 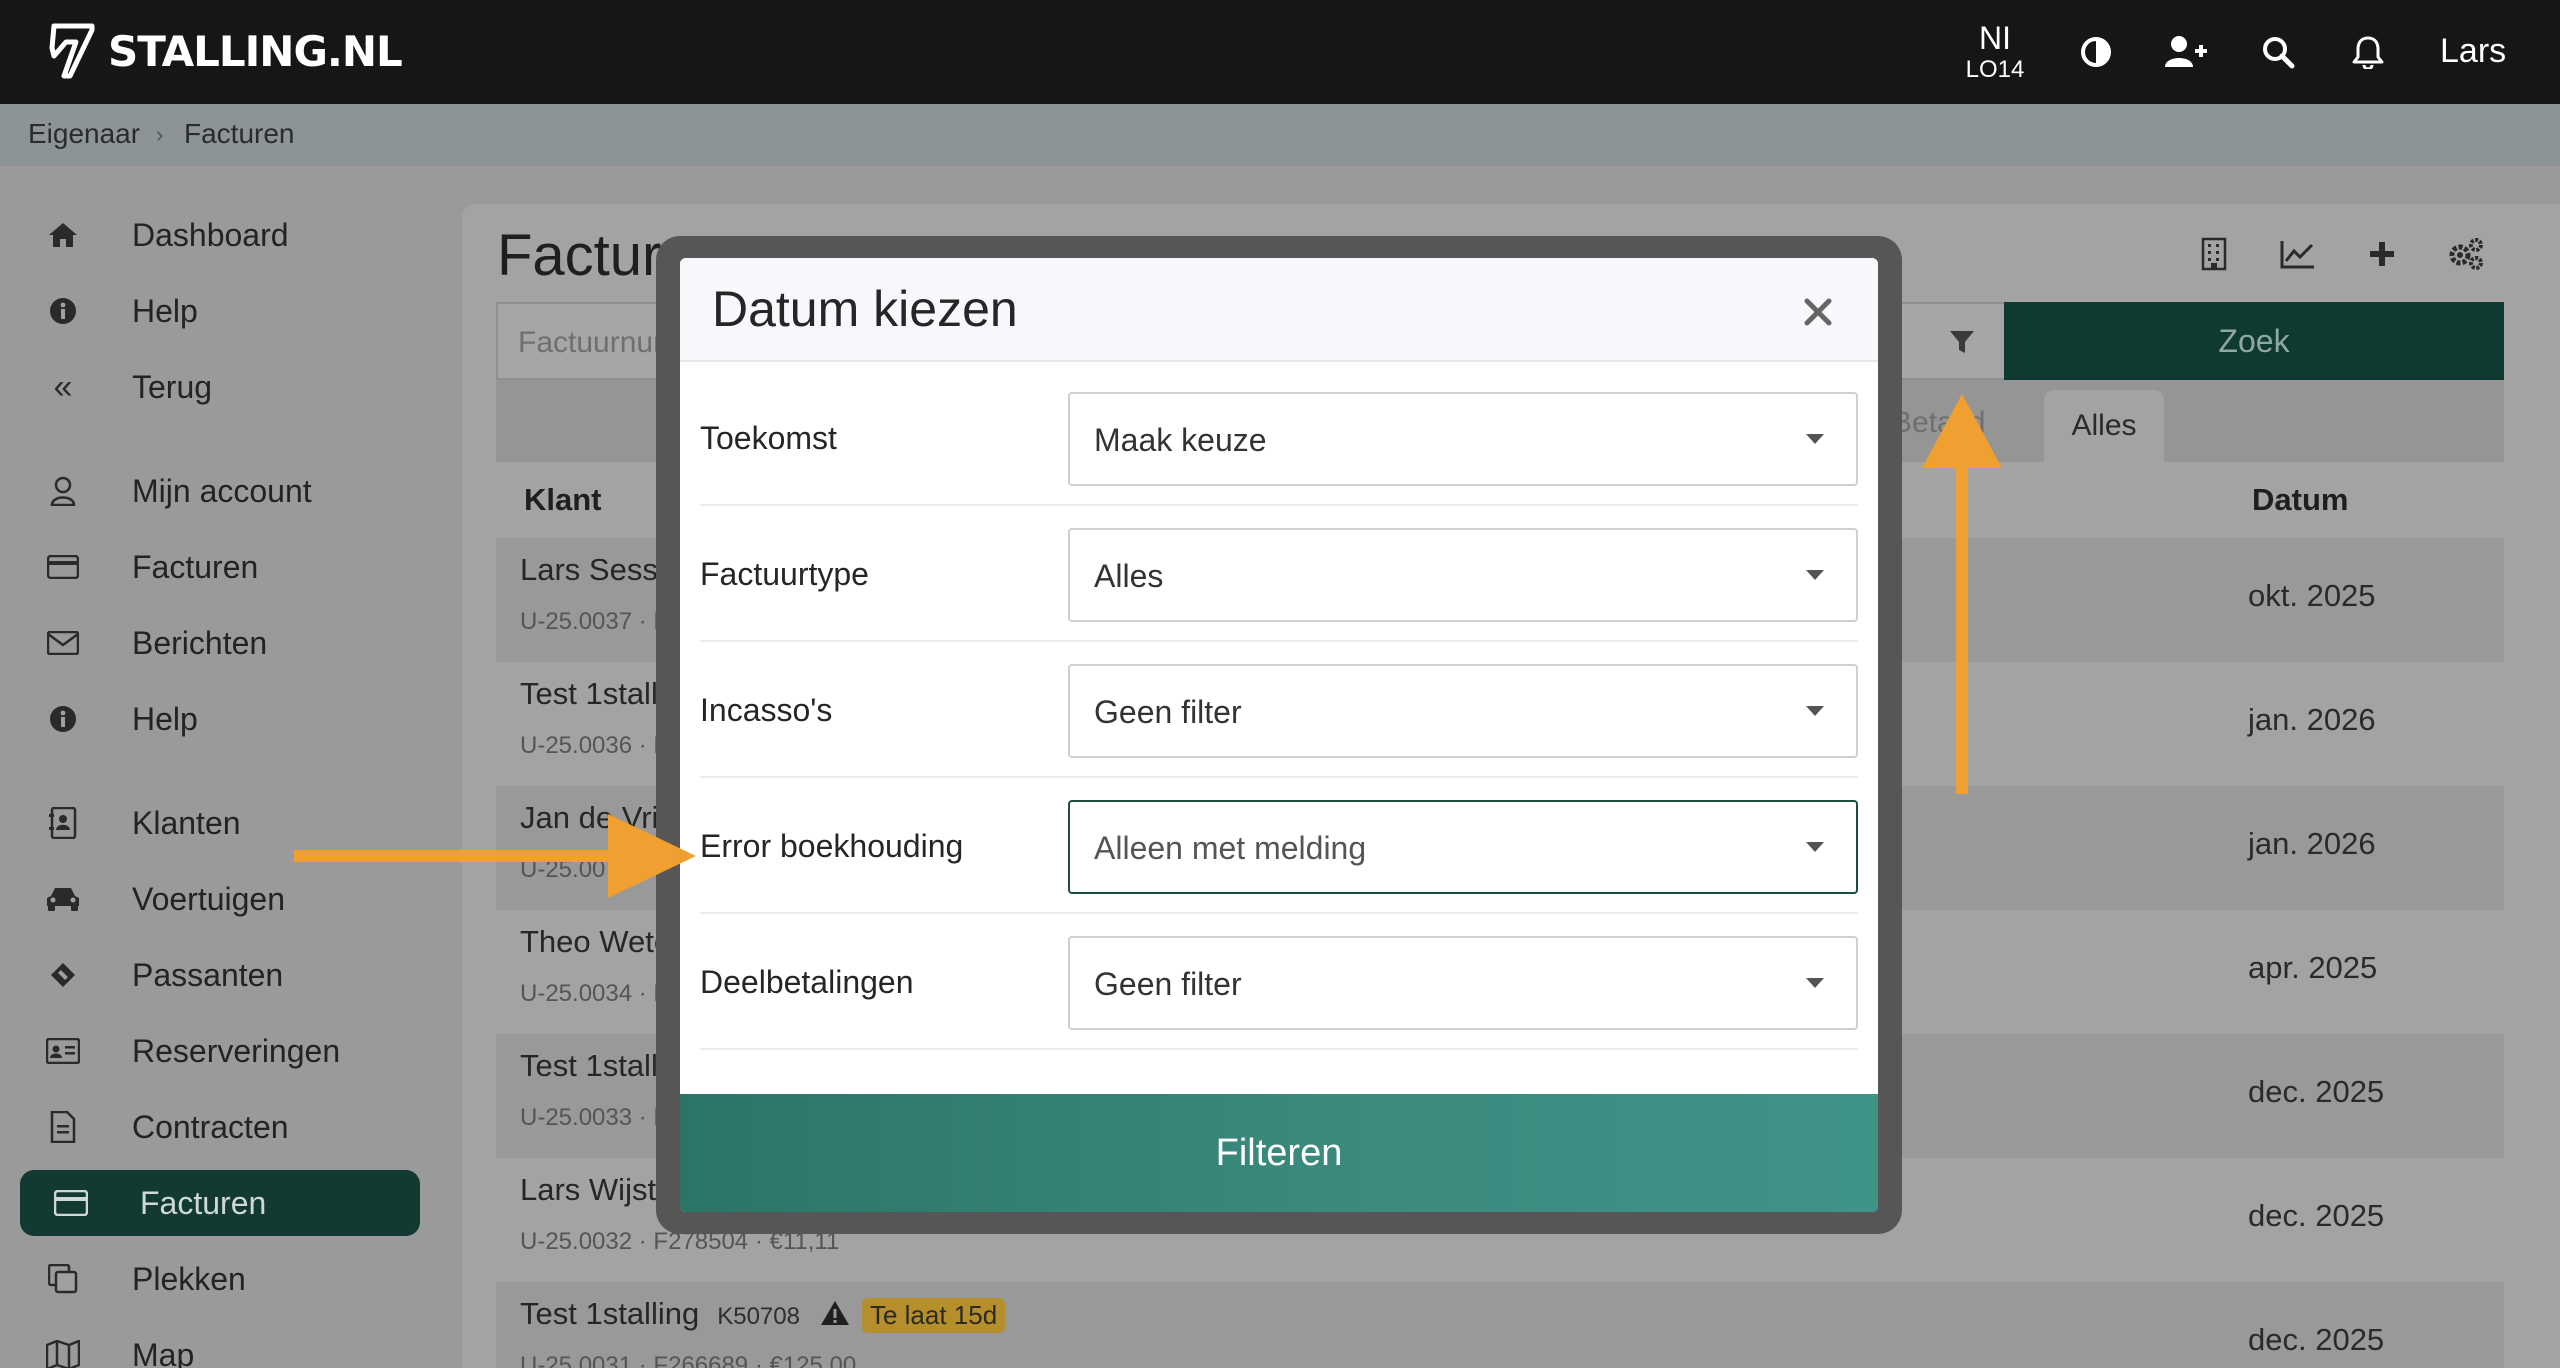 What do you see at coordinates (2298, 254) in the screenshot?
I see `chart-line-icon` at bounding box center [2298, 254].